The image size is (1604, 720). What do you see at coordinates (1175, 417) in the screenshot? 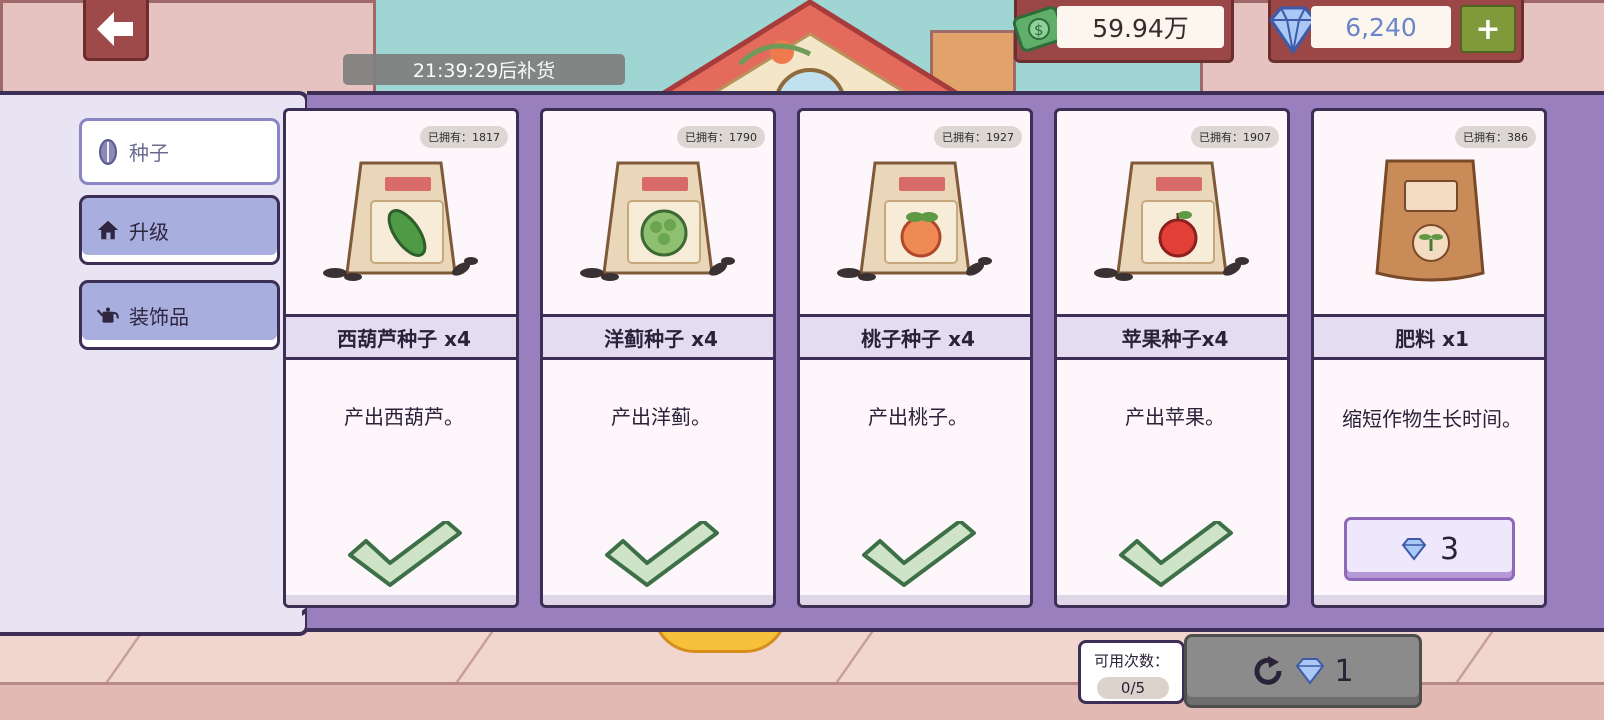
I see `item-description: 产出苹果。` at bounding box center [1175, 417].